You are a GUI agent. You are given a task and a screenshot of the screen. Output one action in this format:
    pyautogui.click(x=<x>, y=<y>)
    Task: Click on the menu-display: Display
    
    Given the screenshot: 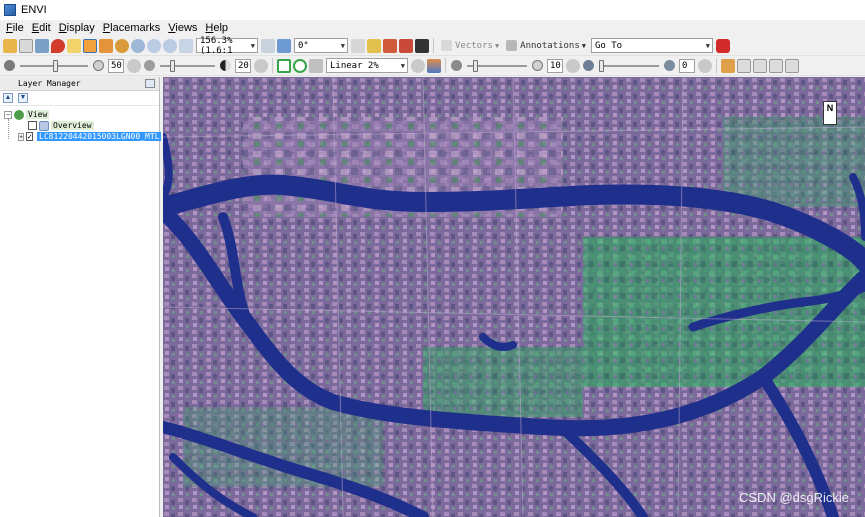 What is the action you would take?
    pyautogui.click(x=77, y=28)
    